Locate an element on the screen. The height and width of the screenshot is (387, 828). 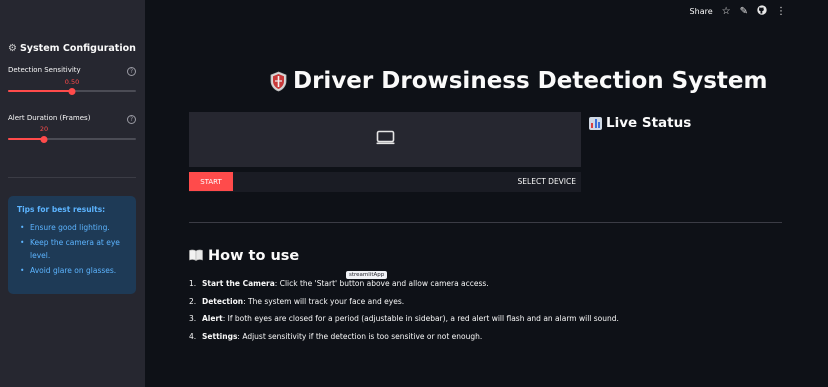
live-status-heading: Live Status is located at coordinates (640, 123).